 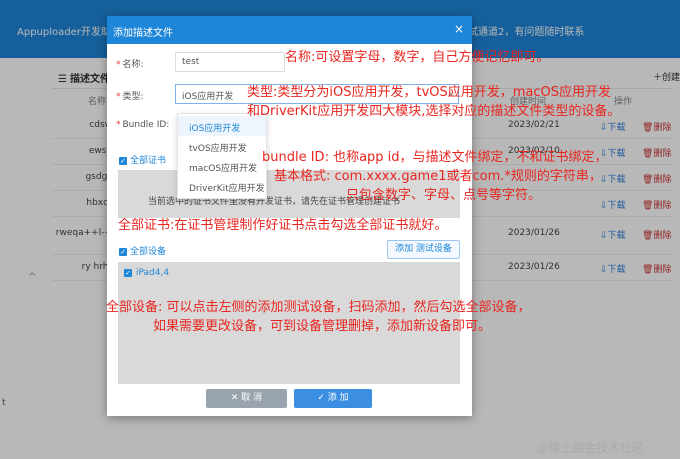 What do you see at coordinates (246, 398) in the screenshot?
I see `cancel-button: ✕ 取 消` at bounding box center [246, 398].